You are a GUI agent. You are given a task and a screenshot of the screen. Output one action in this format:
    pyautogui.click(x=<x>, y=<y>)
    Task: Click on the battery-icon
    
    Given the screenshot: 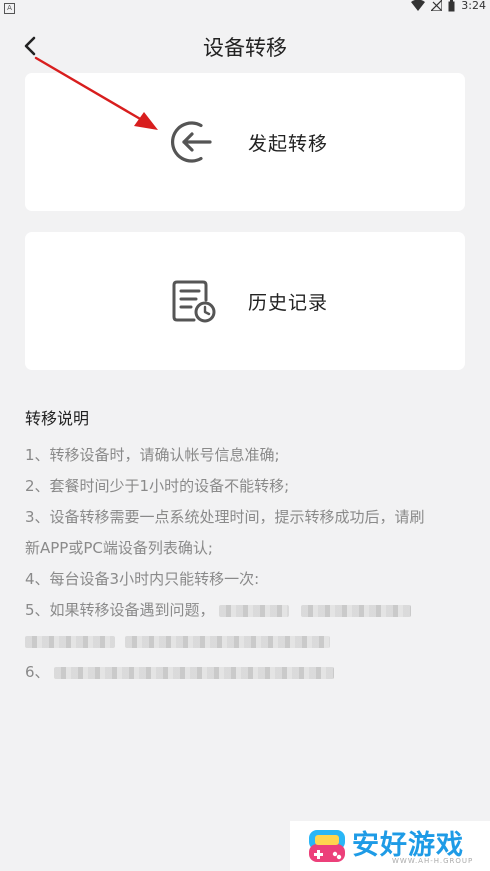 What is the action you would take?
    pyautogui.click(x=451, y=5)
    